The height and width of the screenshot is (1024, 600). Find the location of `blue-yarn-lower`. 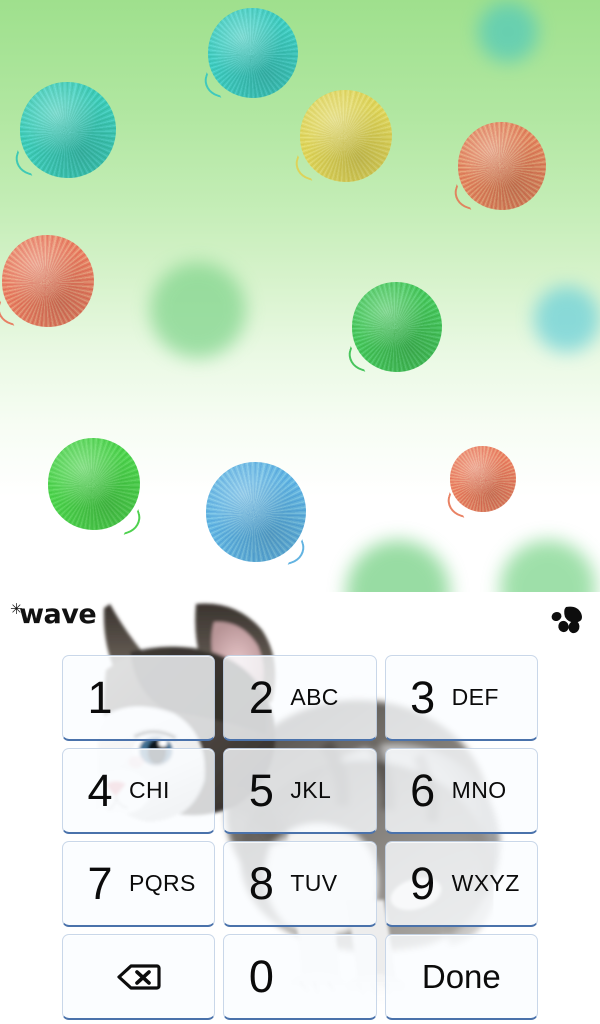

blue-yarn-lower is located at coordinates (257, 513).